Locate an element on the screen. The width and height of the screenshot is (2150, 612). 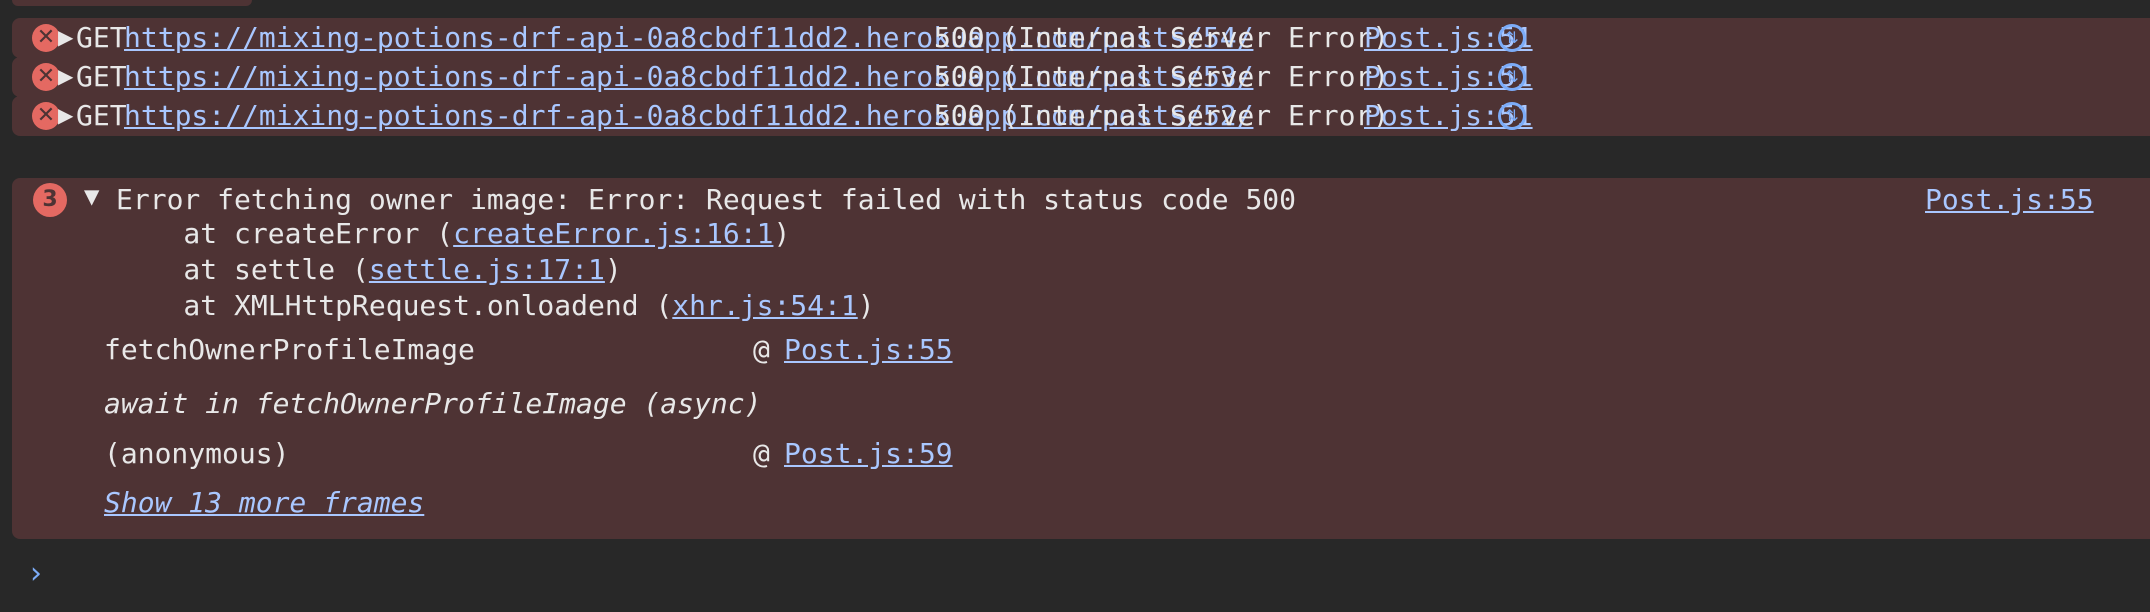
stack-line: at createError (createError.js:16:1) is located at coordinates (453, 233).